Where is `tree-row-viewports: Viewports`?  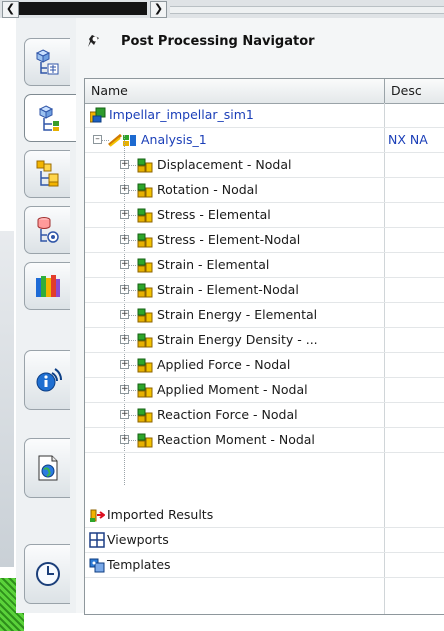 tree-row-viewports: Viewports is located at coordinates (264, 540).